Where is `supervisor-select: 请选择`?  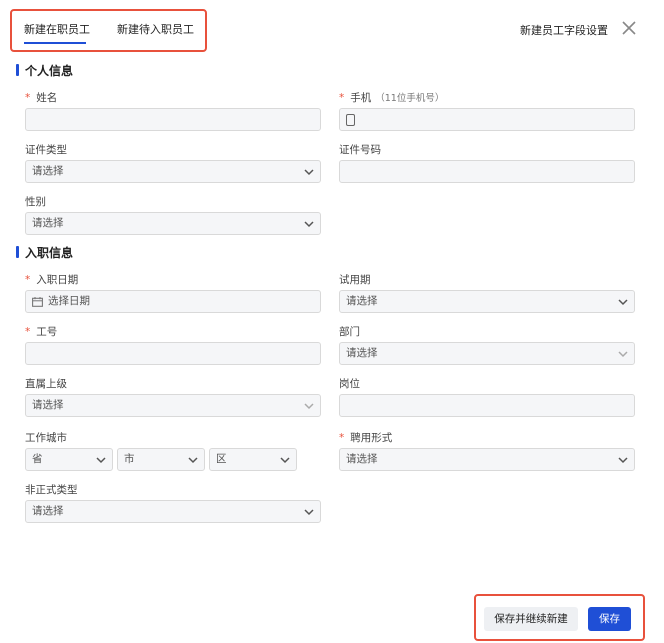 supervisor-select: 请选择 is located at coordinates (173, 405).